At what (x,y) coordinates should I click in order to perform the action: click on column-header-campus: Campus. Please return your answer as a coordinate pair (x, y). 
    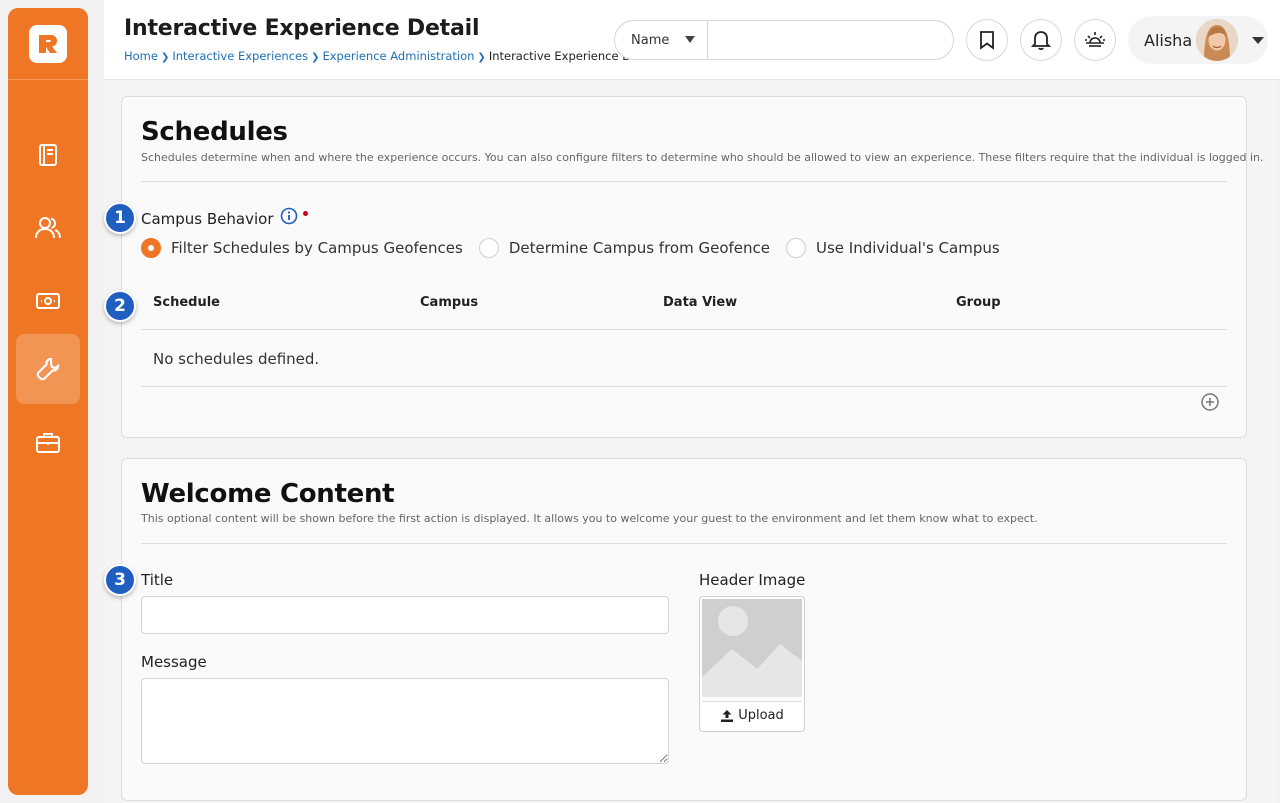
    Looking at the image, I should click on (449, 302).